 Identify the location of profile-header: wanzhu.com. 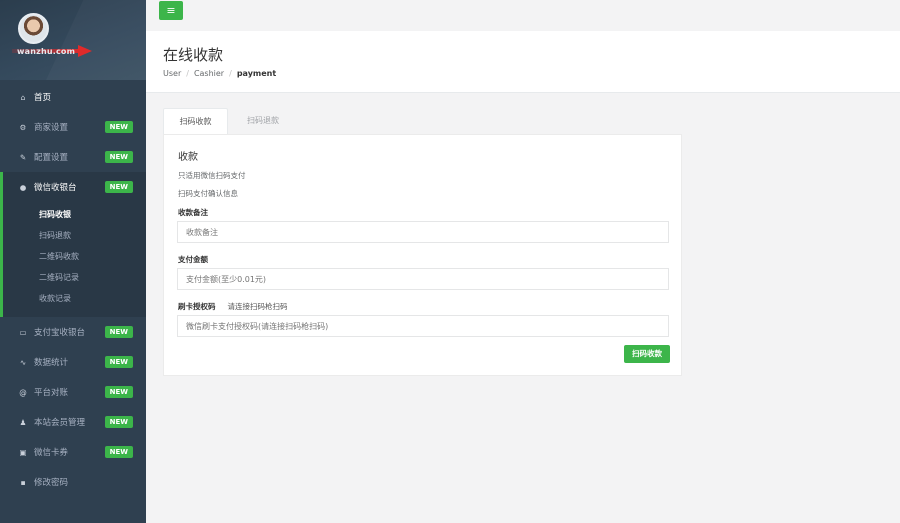
(73, 40).